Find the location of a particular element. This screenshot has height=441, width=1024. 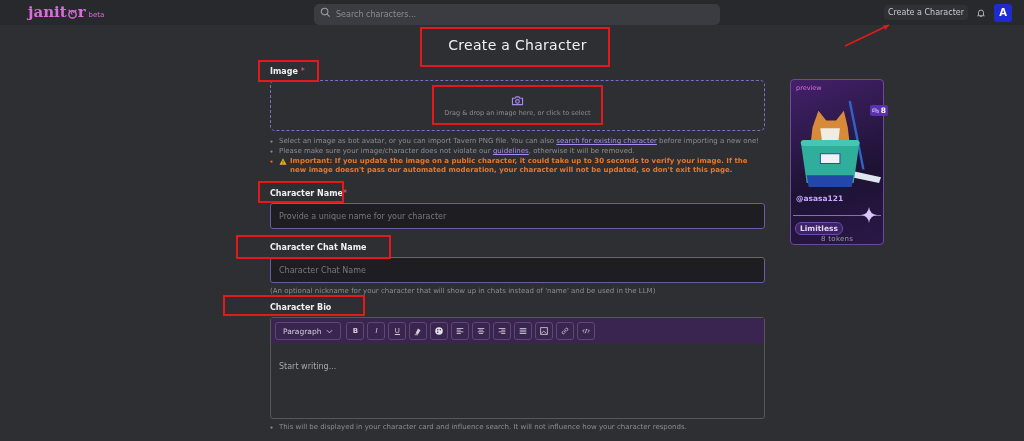

user-avatar: A is located at coordinates (1003, 12).